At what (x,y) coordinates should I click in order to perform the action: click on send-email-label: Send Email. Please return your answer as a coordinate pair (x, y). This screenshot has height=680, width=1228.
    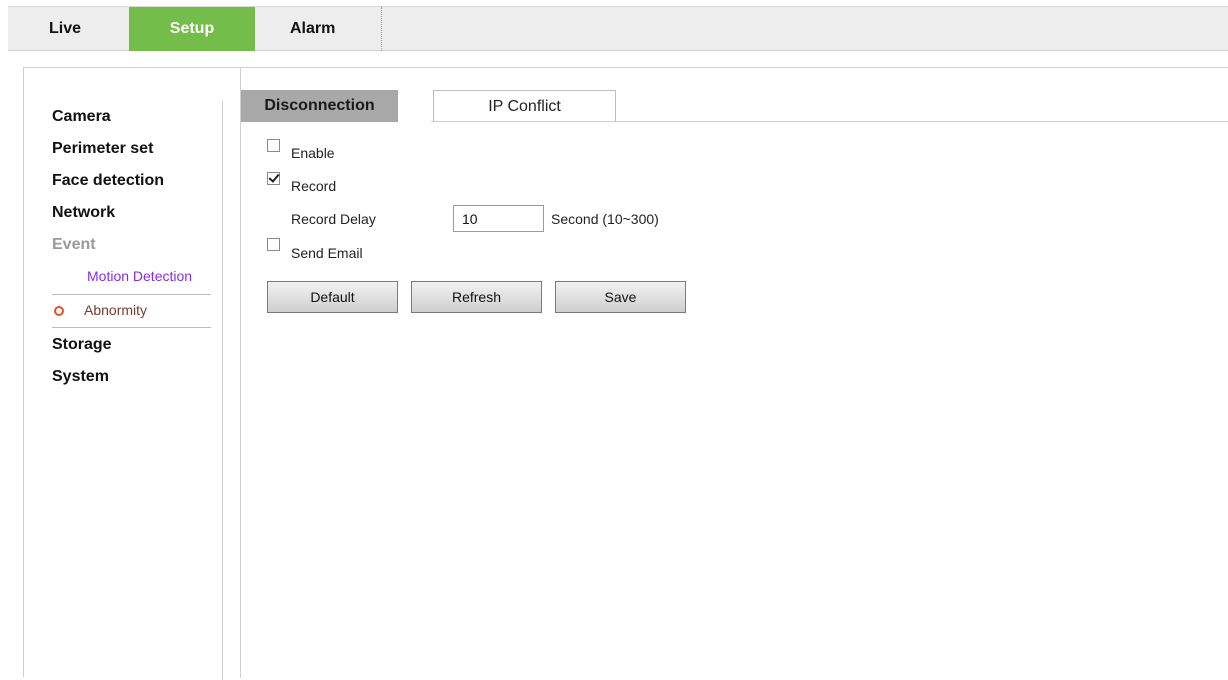
    Looking at the image, I should click on (327, 253).